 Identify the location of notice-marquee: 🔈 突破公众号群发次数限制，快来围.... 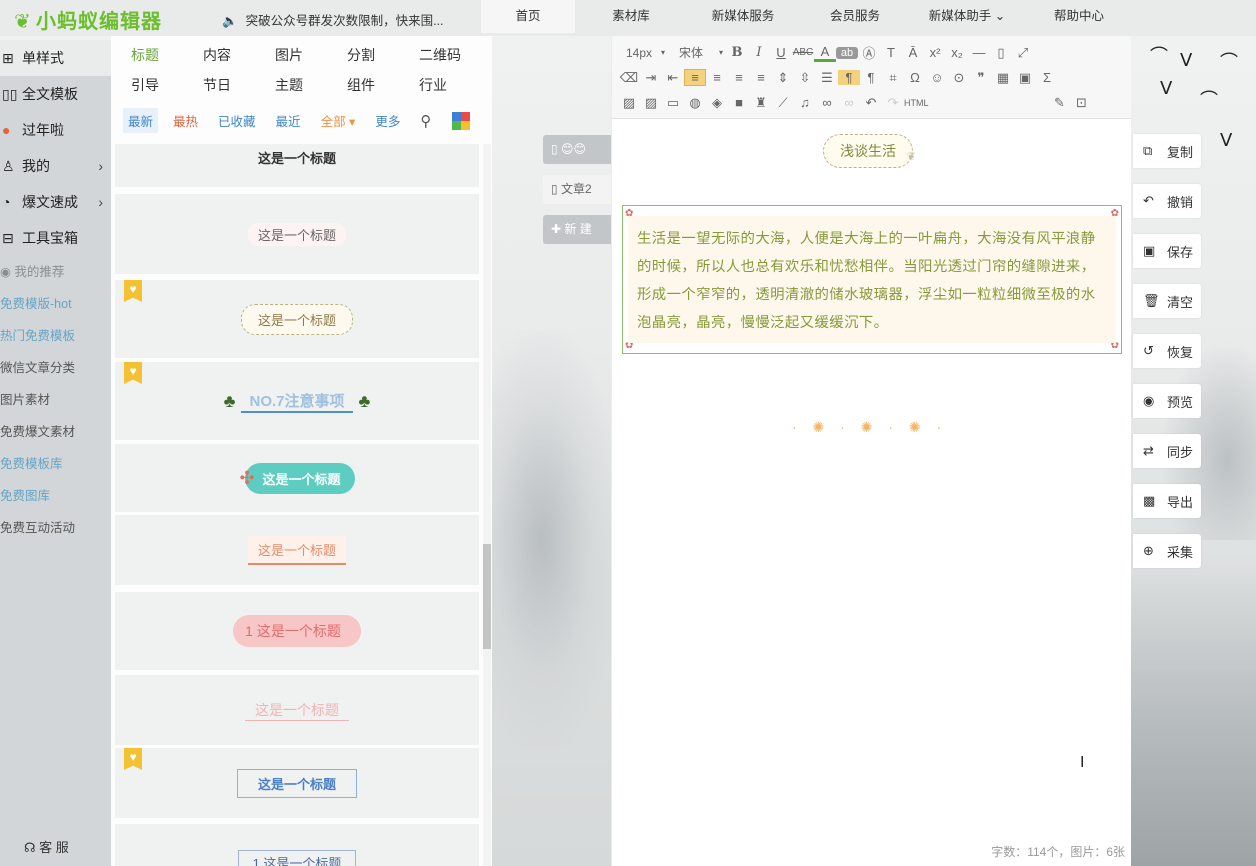
(347, 19).